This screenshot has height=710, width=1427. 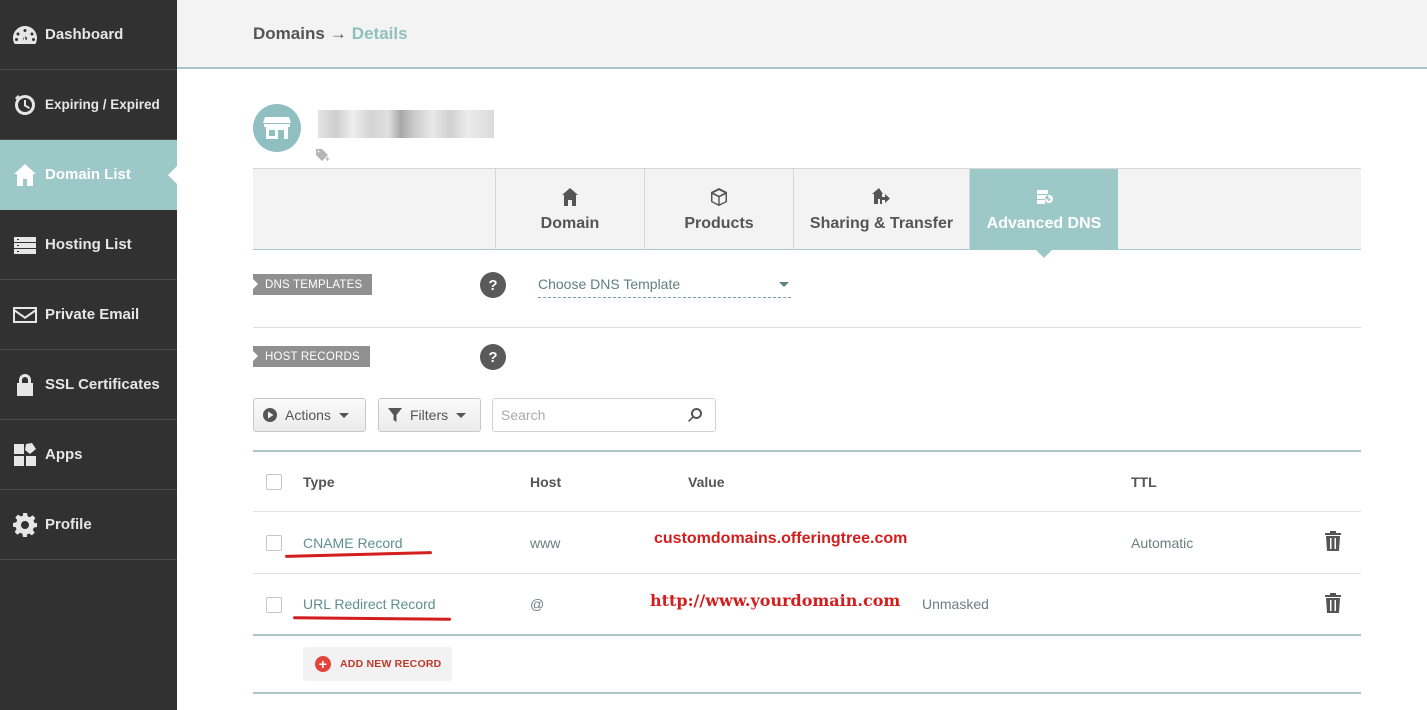 What do you see at coordinates (311, 356) in the screenshot?
I see `host-records-label: HOST RECORDS` at bounding box center [311, 356].